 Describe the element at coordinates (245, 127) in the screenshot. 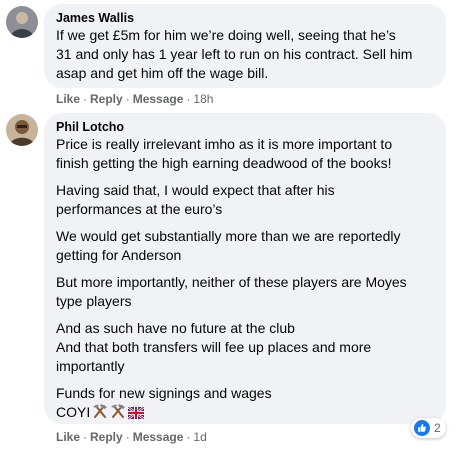

I see `comment-author: Phil Lotcho` at that location.